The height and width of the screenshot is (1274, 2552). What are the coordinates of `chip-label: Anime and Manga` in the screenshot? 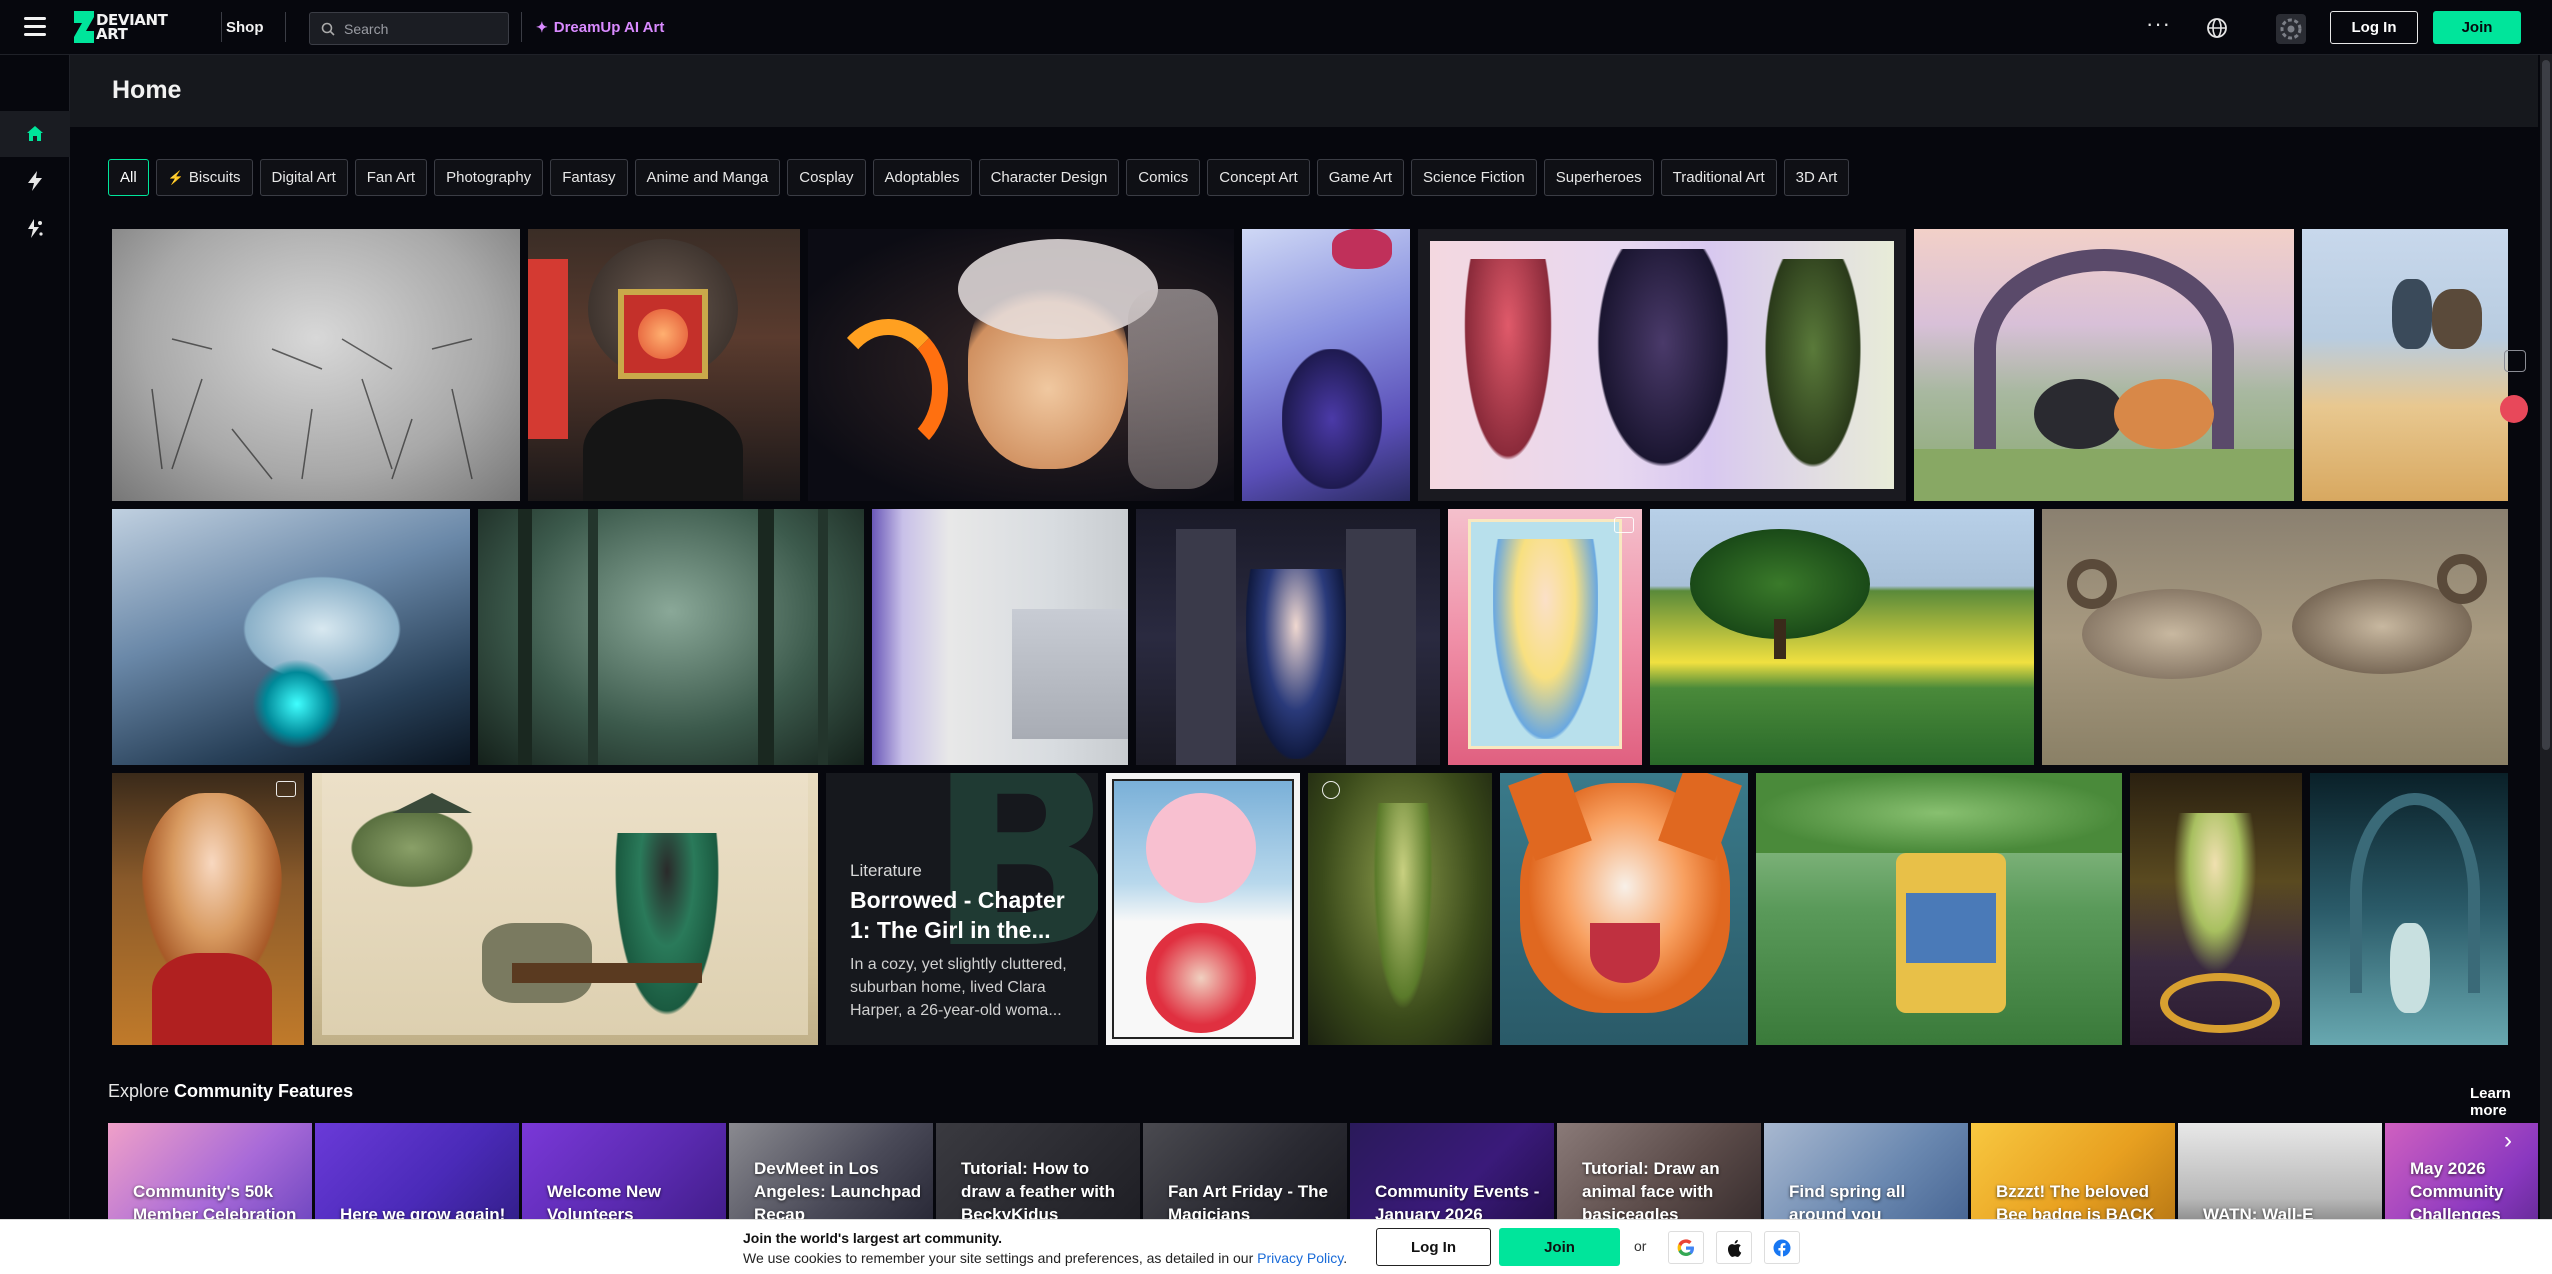 It's located at (707, 177).